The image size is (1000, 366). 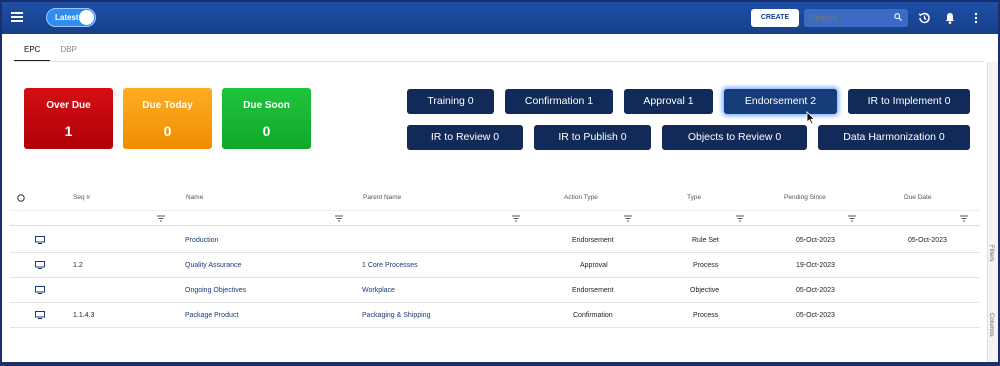 What do you see at coordinates (68, 118) in the screenshot?
I see `overdue-card: Over Due 1` at bounding box center [68, 118].